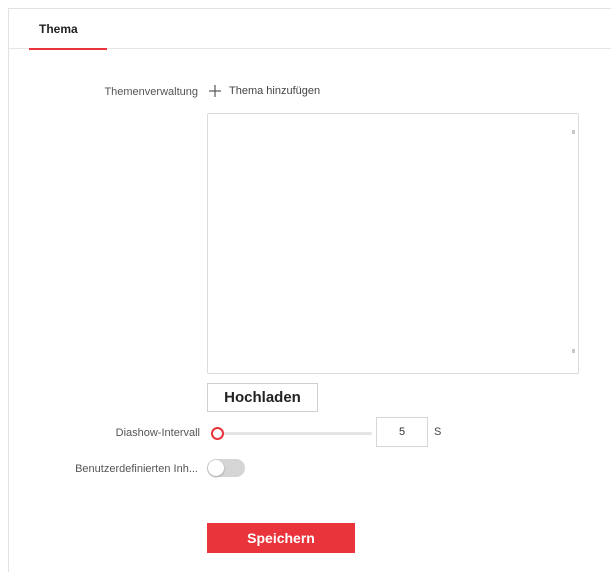  Describe the element at coordinates (151, 92) in the screenshot. I see `theme-management-label: Themenverwaltung` at that location.